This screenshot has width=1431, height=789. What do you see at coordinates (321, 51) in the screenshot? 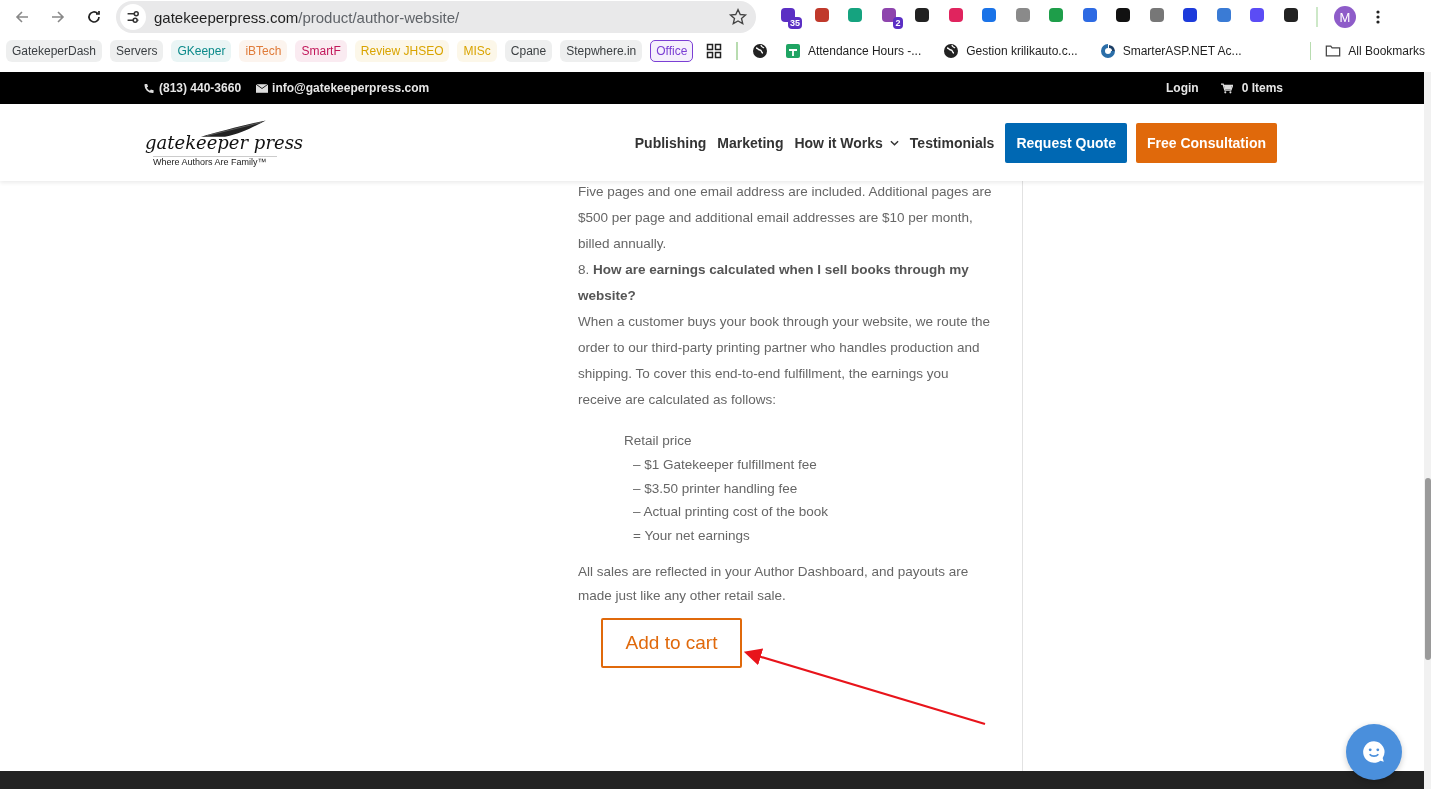
I see `bookmark-chip: SmartF` at bounding box center [321, 51].